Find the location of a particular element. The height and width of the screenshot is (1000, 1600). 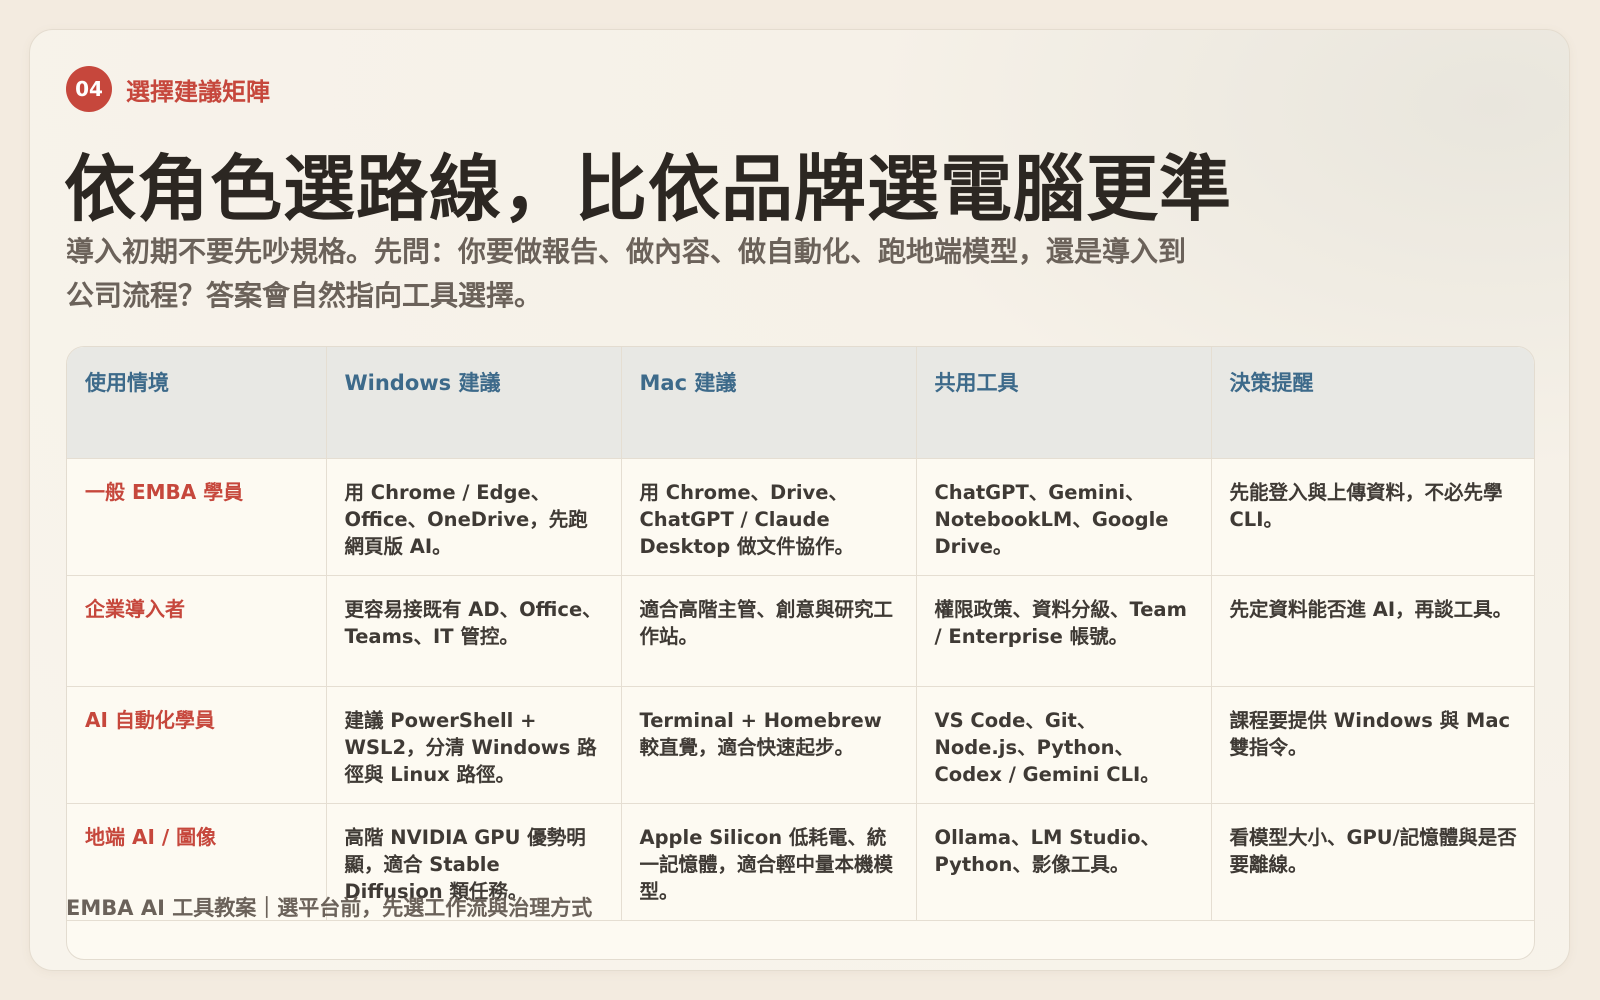

decision-note-cell: 看模型大小、GPU/記憶體與是否要離線。 is located at coordinates (1372, 862).